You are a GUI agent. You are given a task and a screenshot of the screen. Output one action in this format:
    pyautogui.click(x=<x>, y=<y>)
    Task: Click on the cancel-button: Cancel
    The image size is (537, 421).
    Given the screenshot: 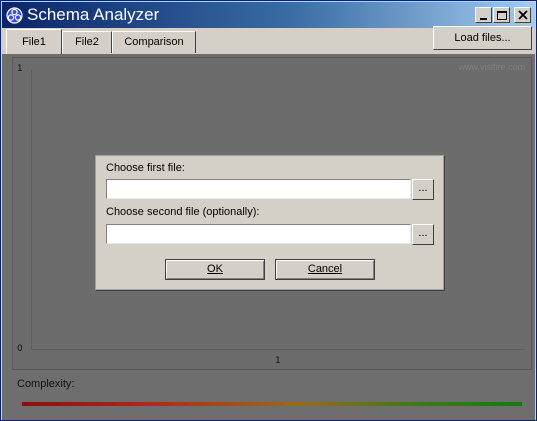 What is the action you would take?
    pyautogui.click(x=325, y=269)
    